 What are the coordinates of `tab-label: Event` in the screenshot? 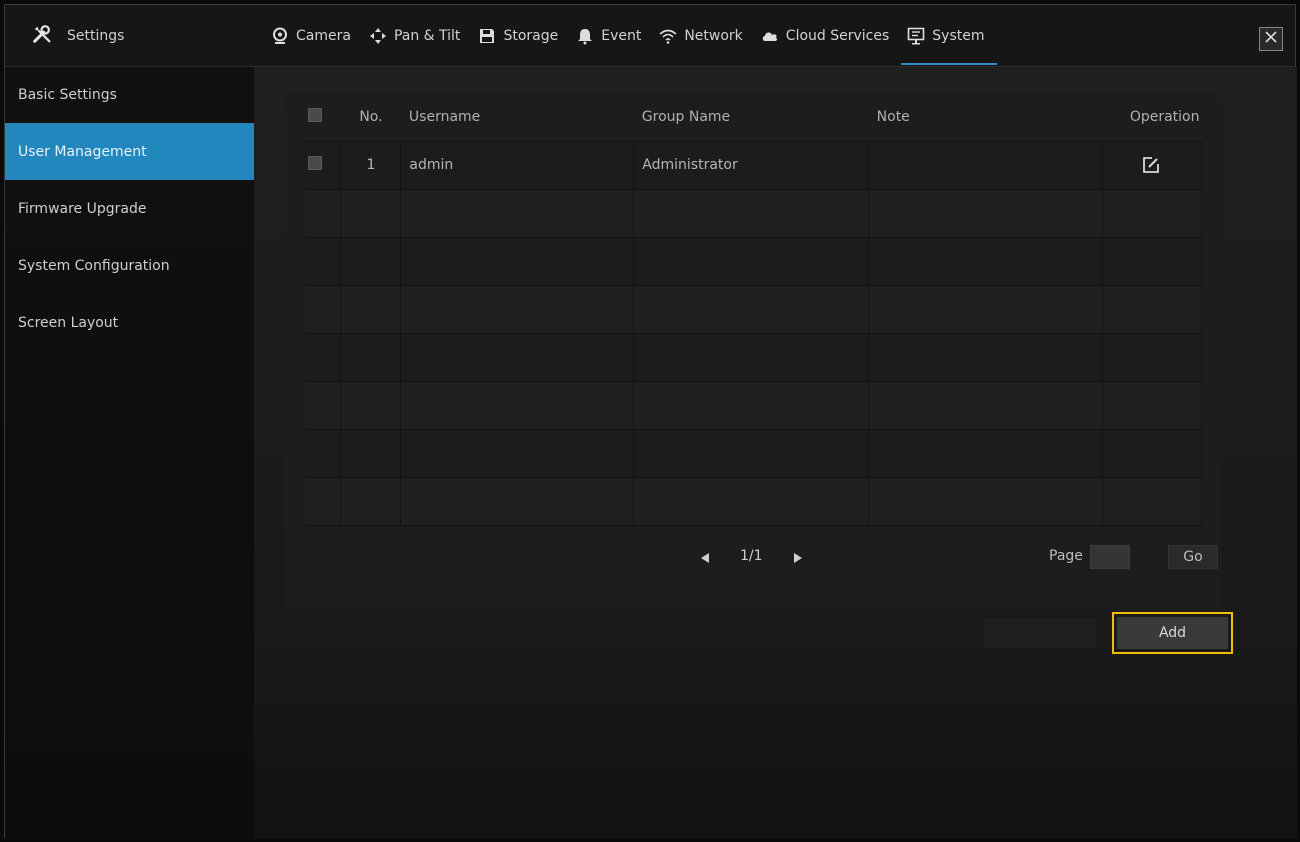 It's located at (621, 36).